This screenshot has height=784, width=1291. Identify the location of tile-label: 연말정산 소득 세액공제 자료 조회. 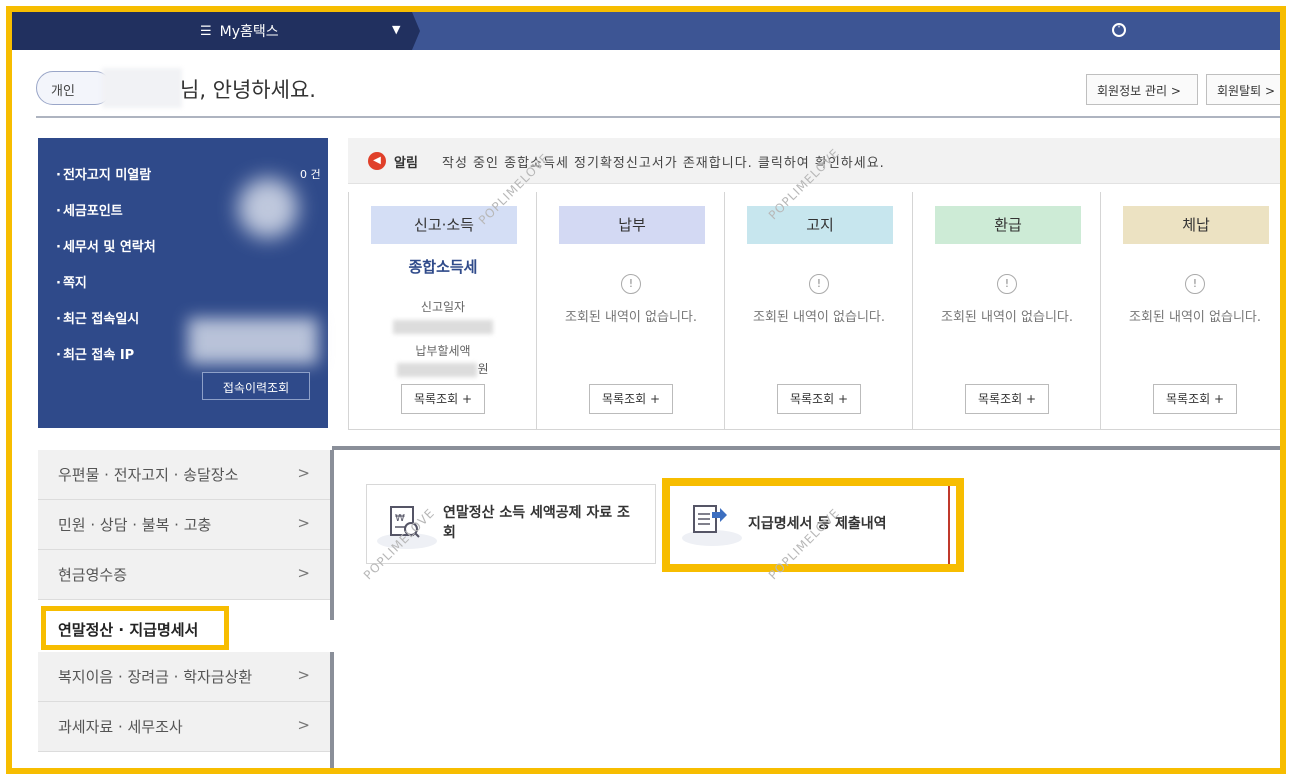
(536, 523).